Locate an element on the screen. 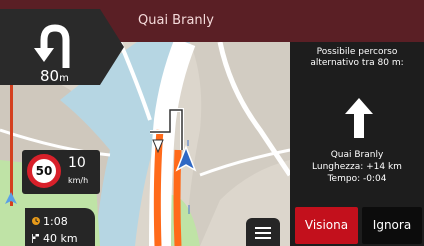  alternative-route-time: Tempo: -0:04 is located at coordinates (357, 179).